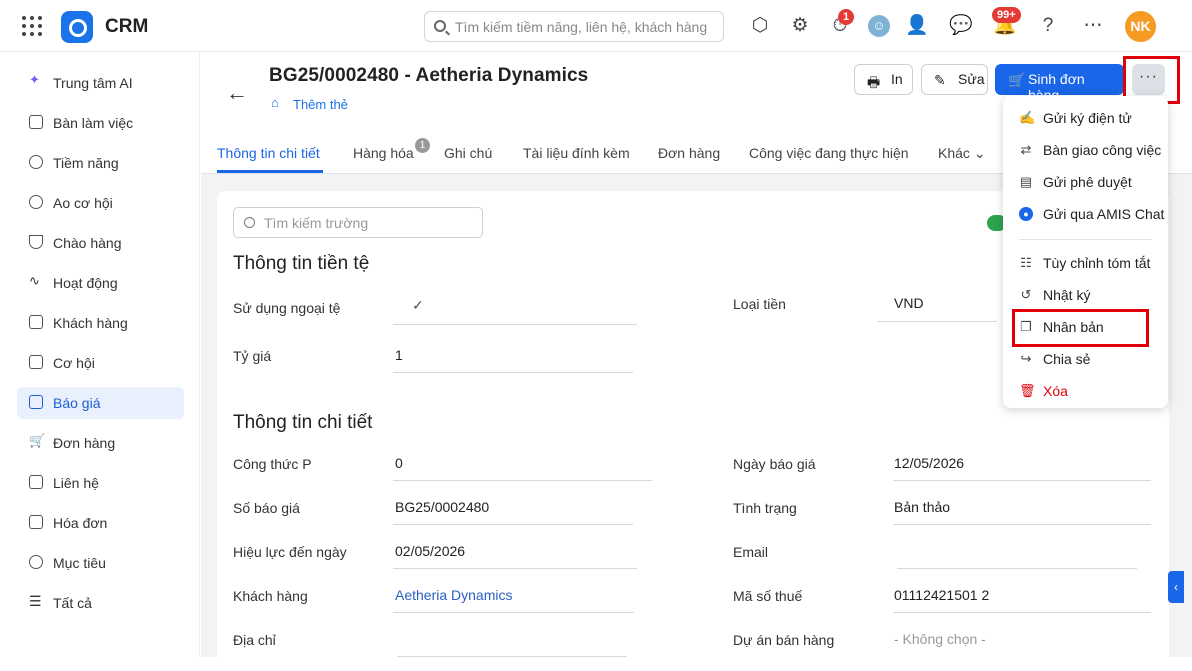  I want to click on sidebar-item-contacts: Liên hệ, so click(100, 483).